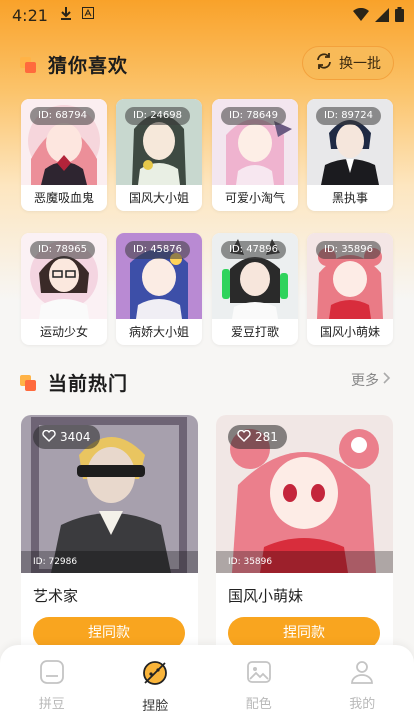  I want to click on tab-bean: 拼豆, so click(52, 682).